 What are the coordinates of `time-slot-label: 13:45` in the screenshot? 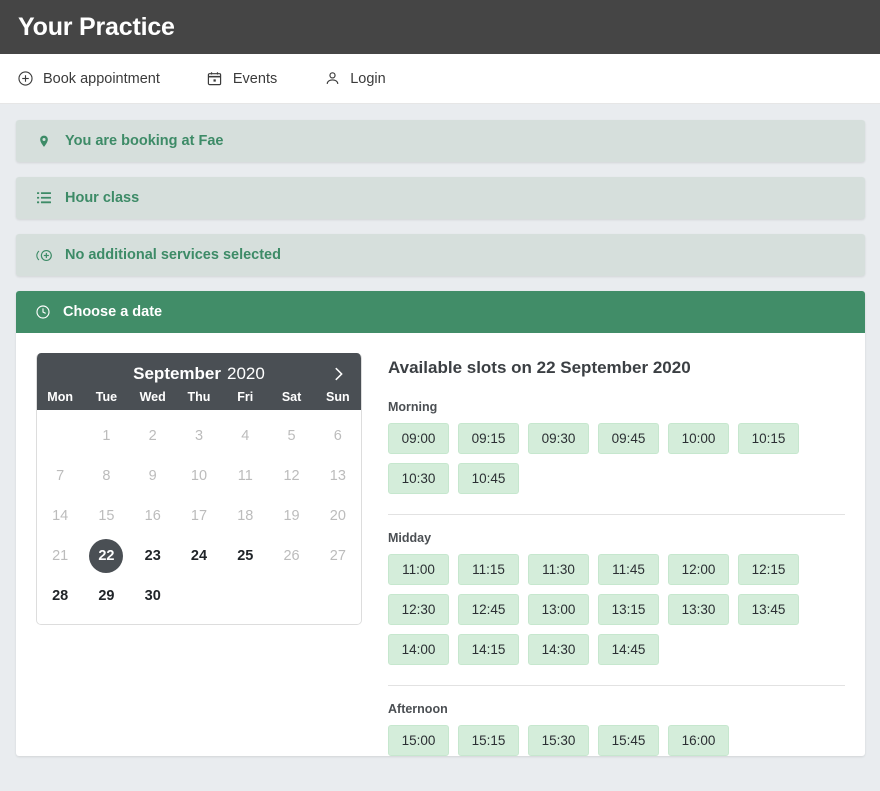 It's located at (768, 609).